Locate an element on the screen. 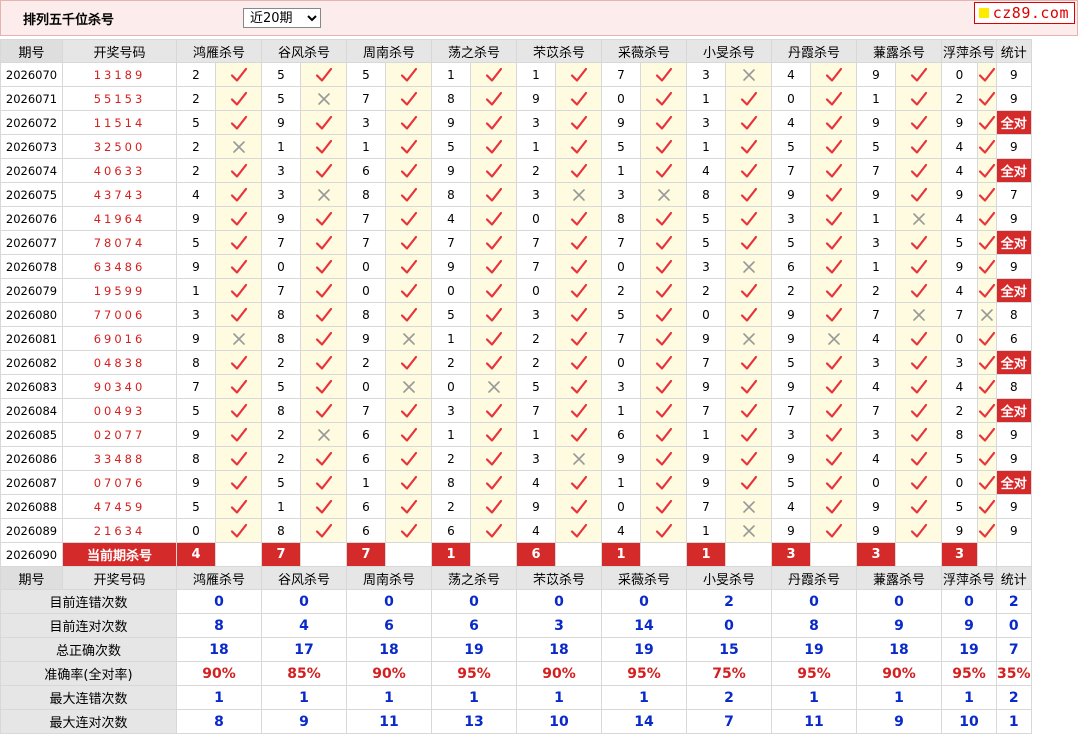 This screenshot has width=1078, height=736. kill-number-cell: 8 is located at coordinates (196, 362).